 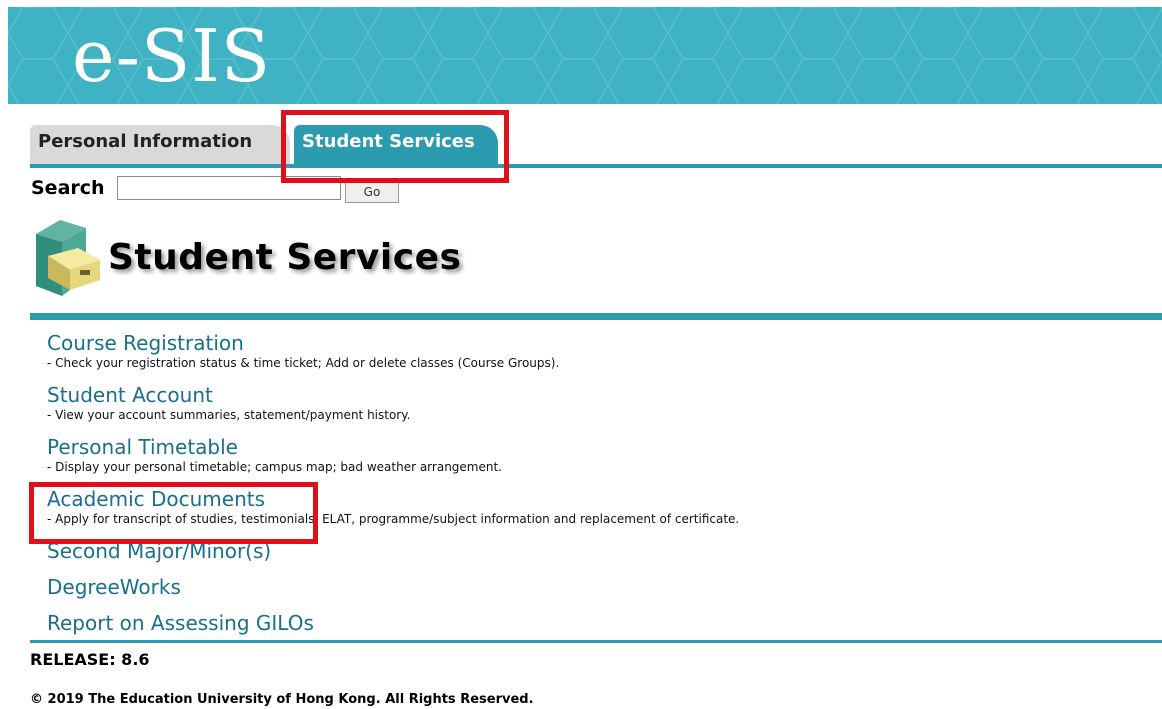 What do you see at coordinates (372, 192) in the screenshot?
I see `go-button: Go` at bounding box center [372, 192].